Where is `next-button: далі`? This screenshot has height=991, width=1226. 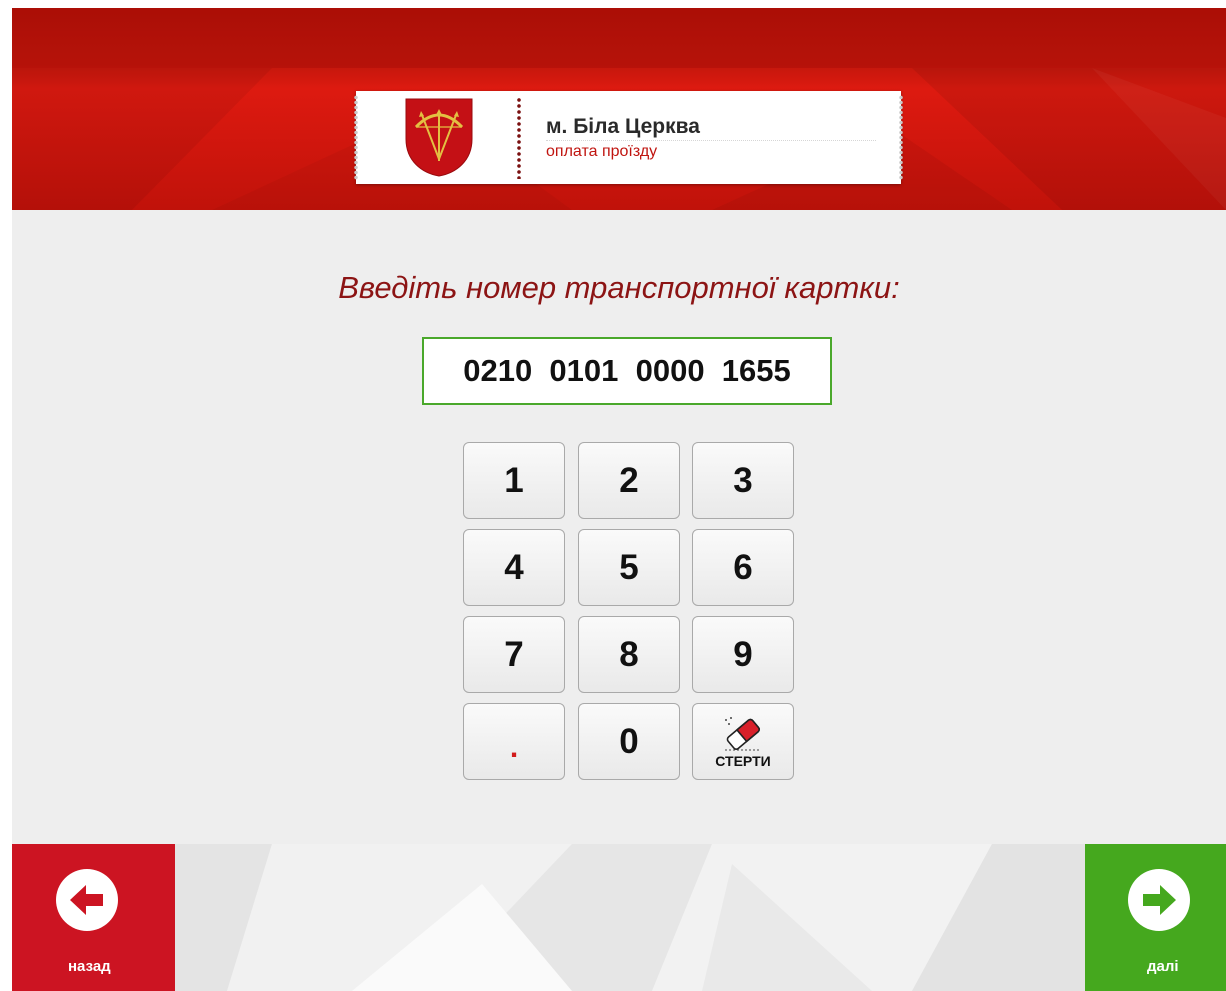
next-button: далі is located at coordinates (1155, 917).